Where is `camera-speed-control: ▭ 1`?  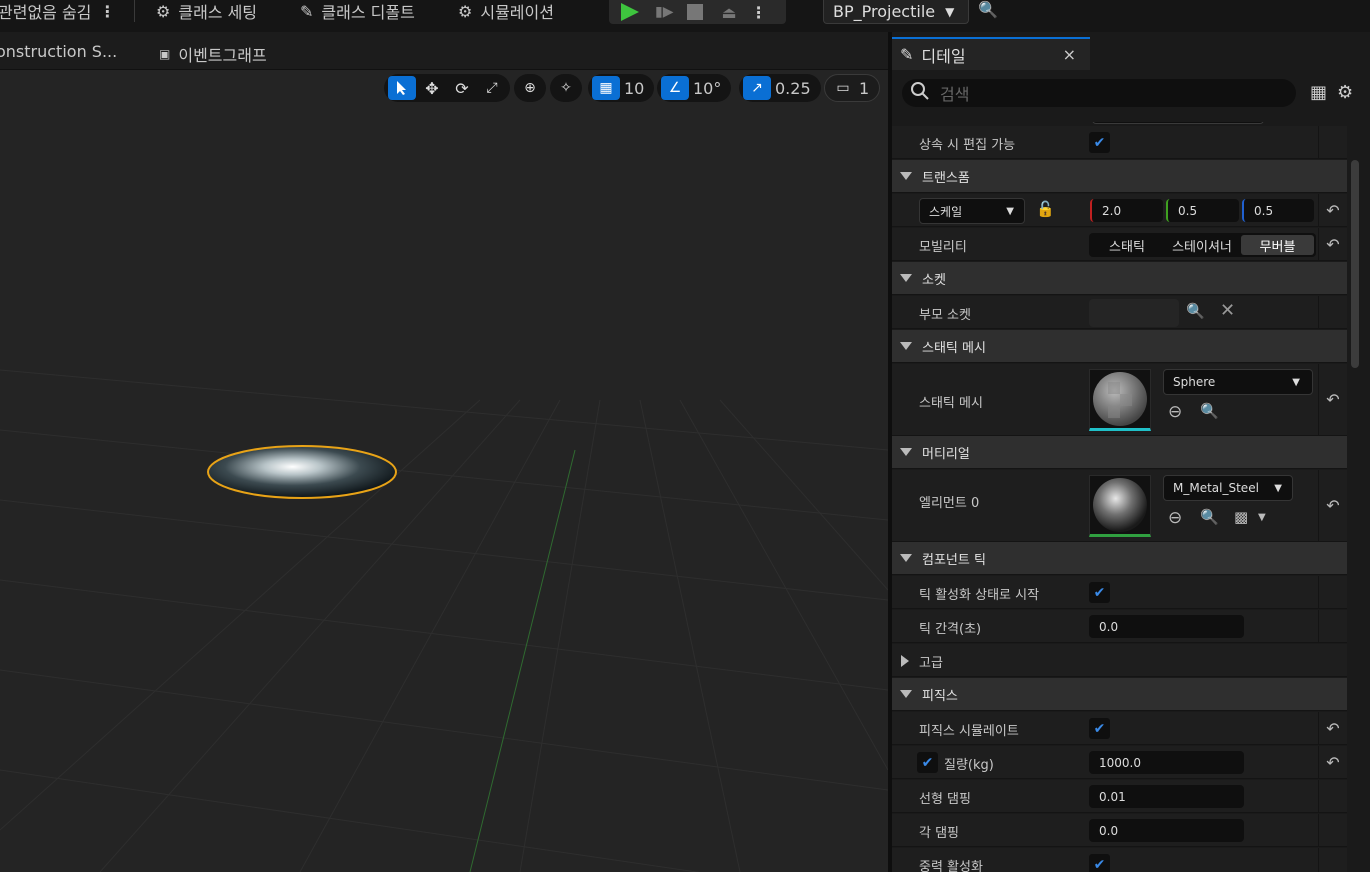
camera-speed-control: ▭ 1 is located at coordinates (852, 88).